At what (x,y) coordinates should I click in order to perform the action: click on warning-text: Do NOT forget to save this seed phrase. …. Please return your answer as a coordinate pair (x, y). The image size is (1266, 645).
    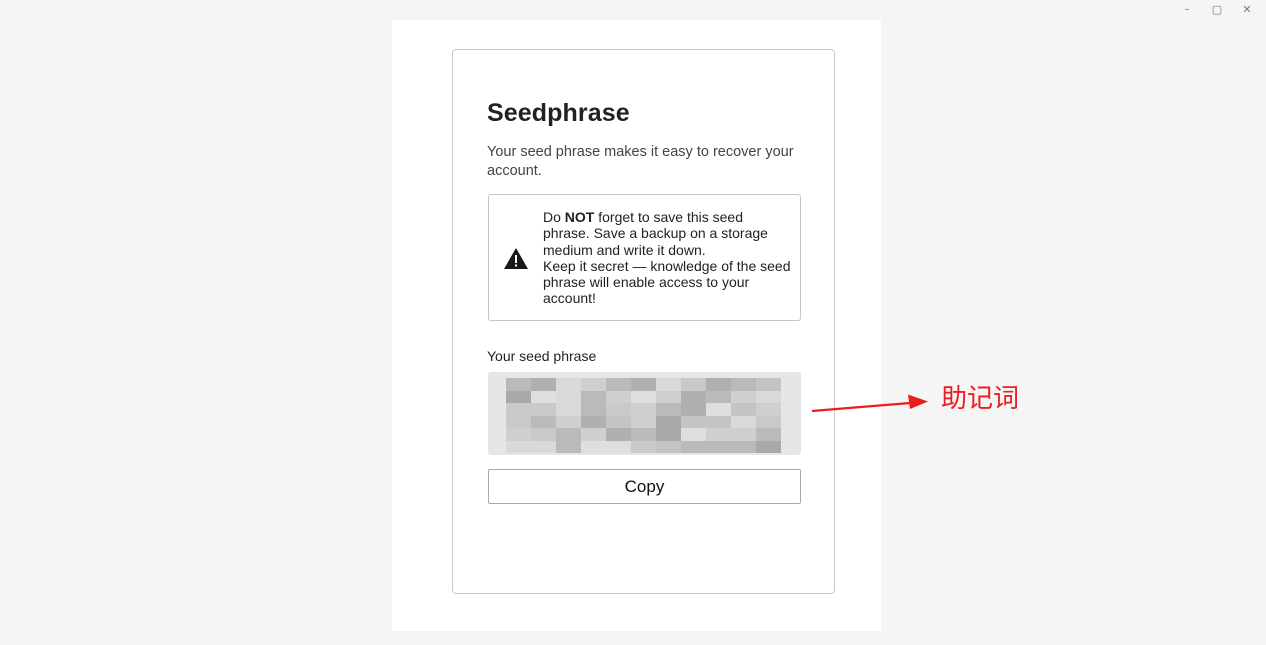
    Looking at the image, I should click on (668, 258).